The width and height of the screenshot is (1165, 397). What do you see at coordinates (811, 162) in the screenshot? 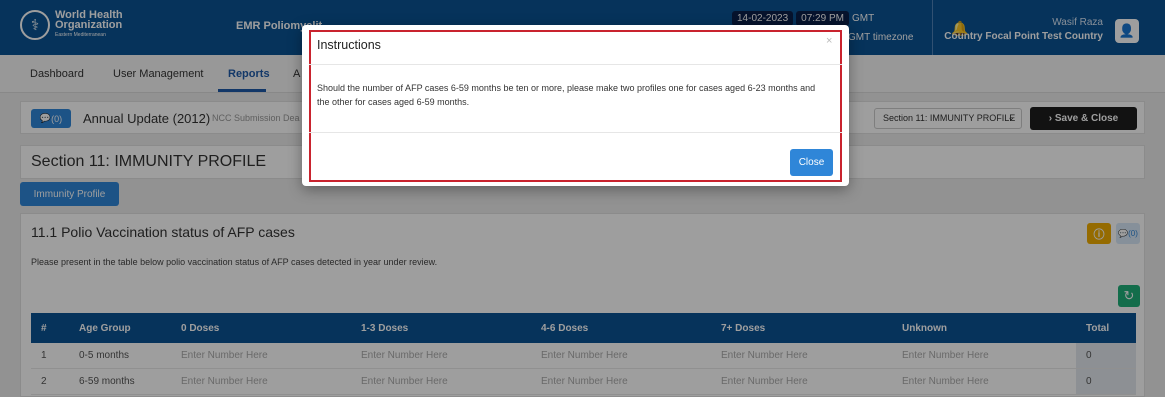
I see `close-button: Close` at bounding box center [811, 162].